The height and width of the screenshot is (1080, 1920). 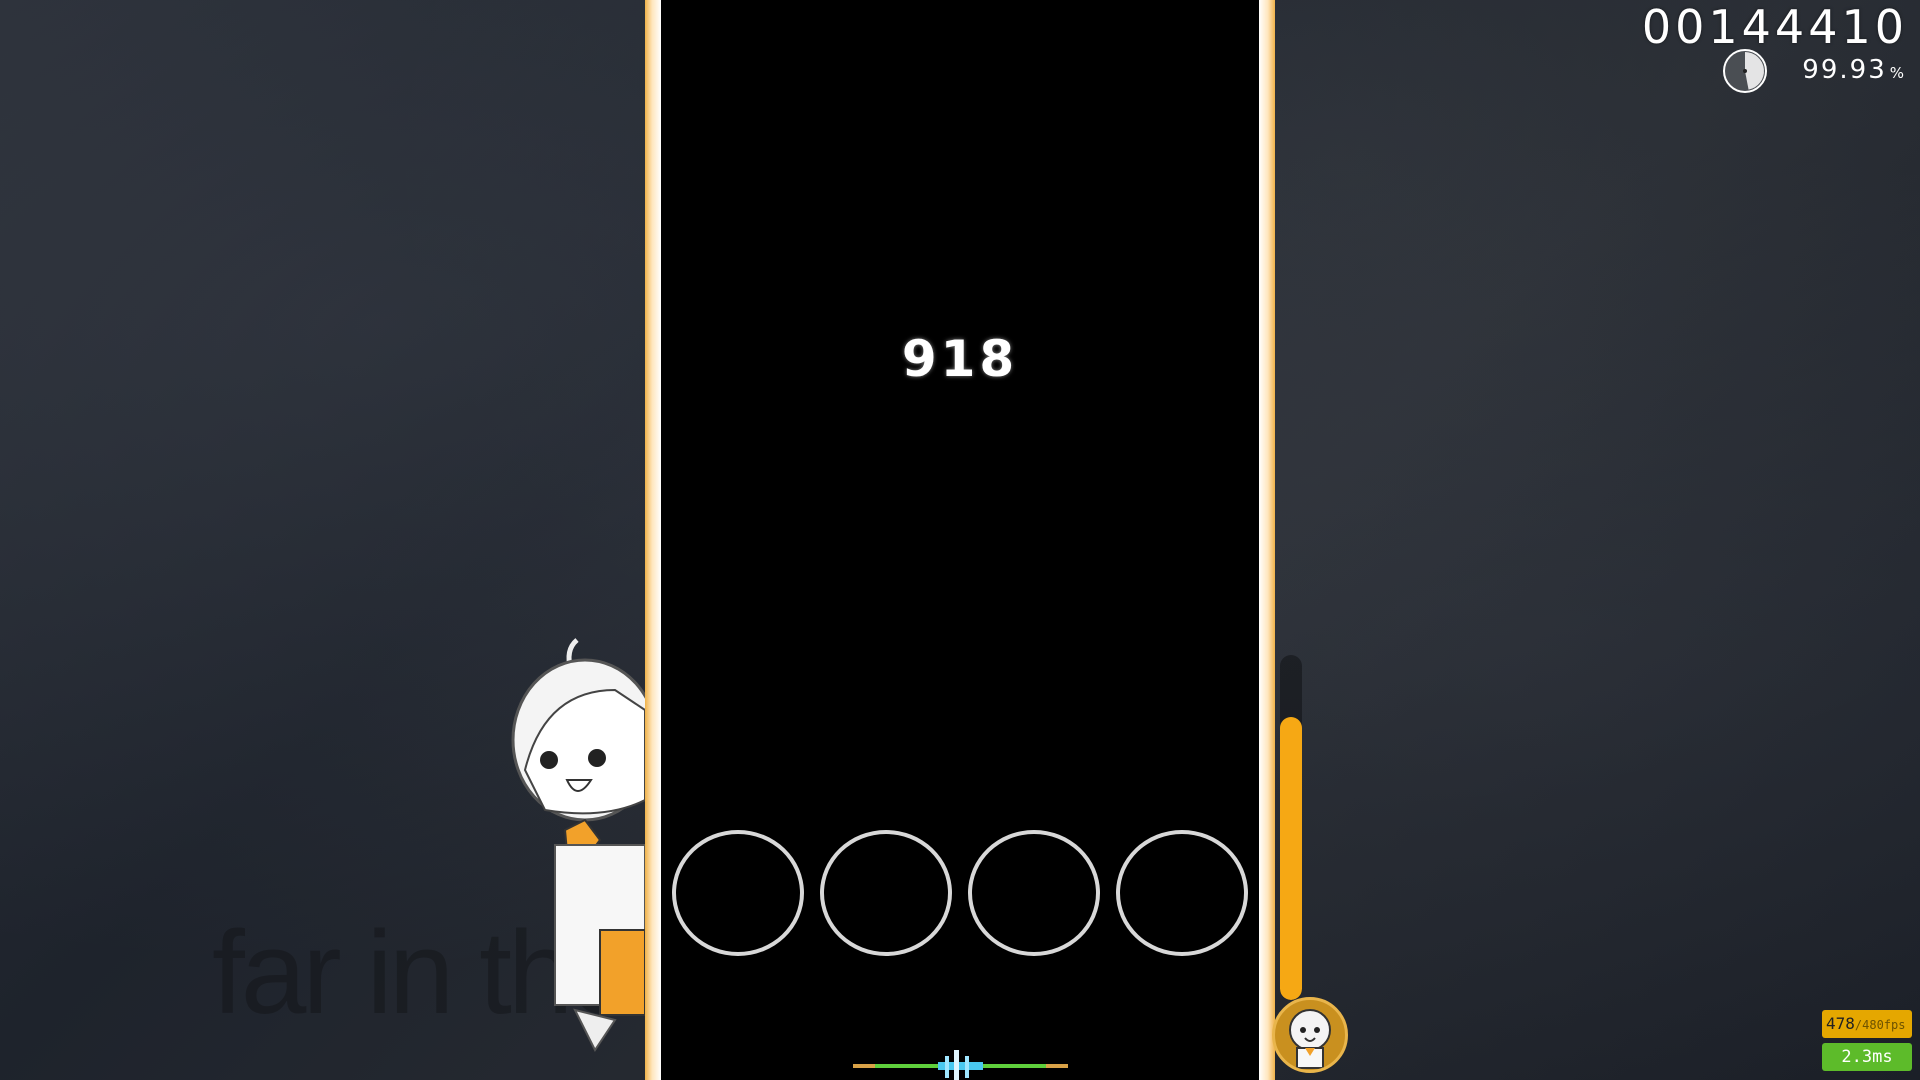 I want to click on chibi-character-icon, so click(x=578, y=845).